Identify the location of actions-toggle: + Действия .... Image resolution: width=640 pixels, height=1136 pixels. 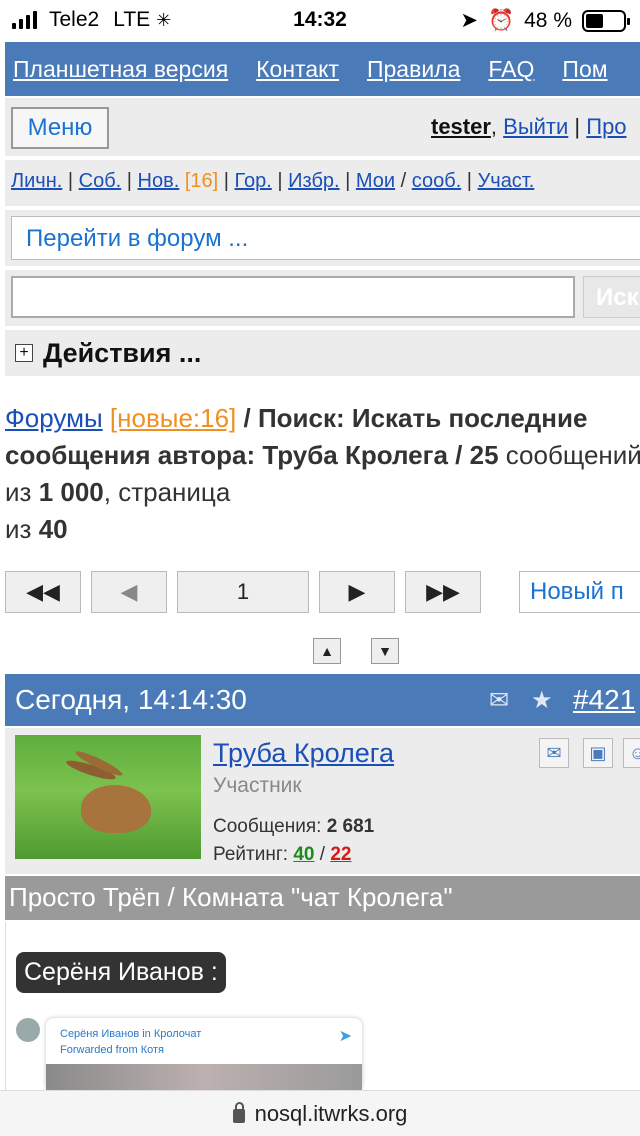
(322, 353).